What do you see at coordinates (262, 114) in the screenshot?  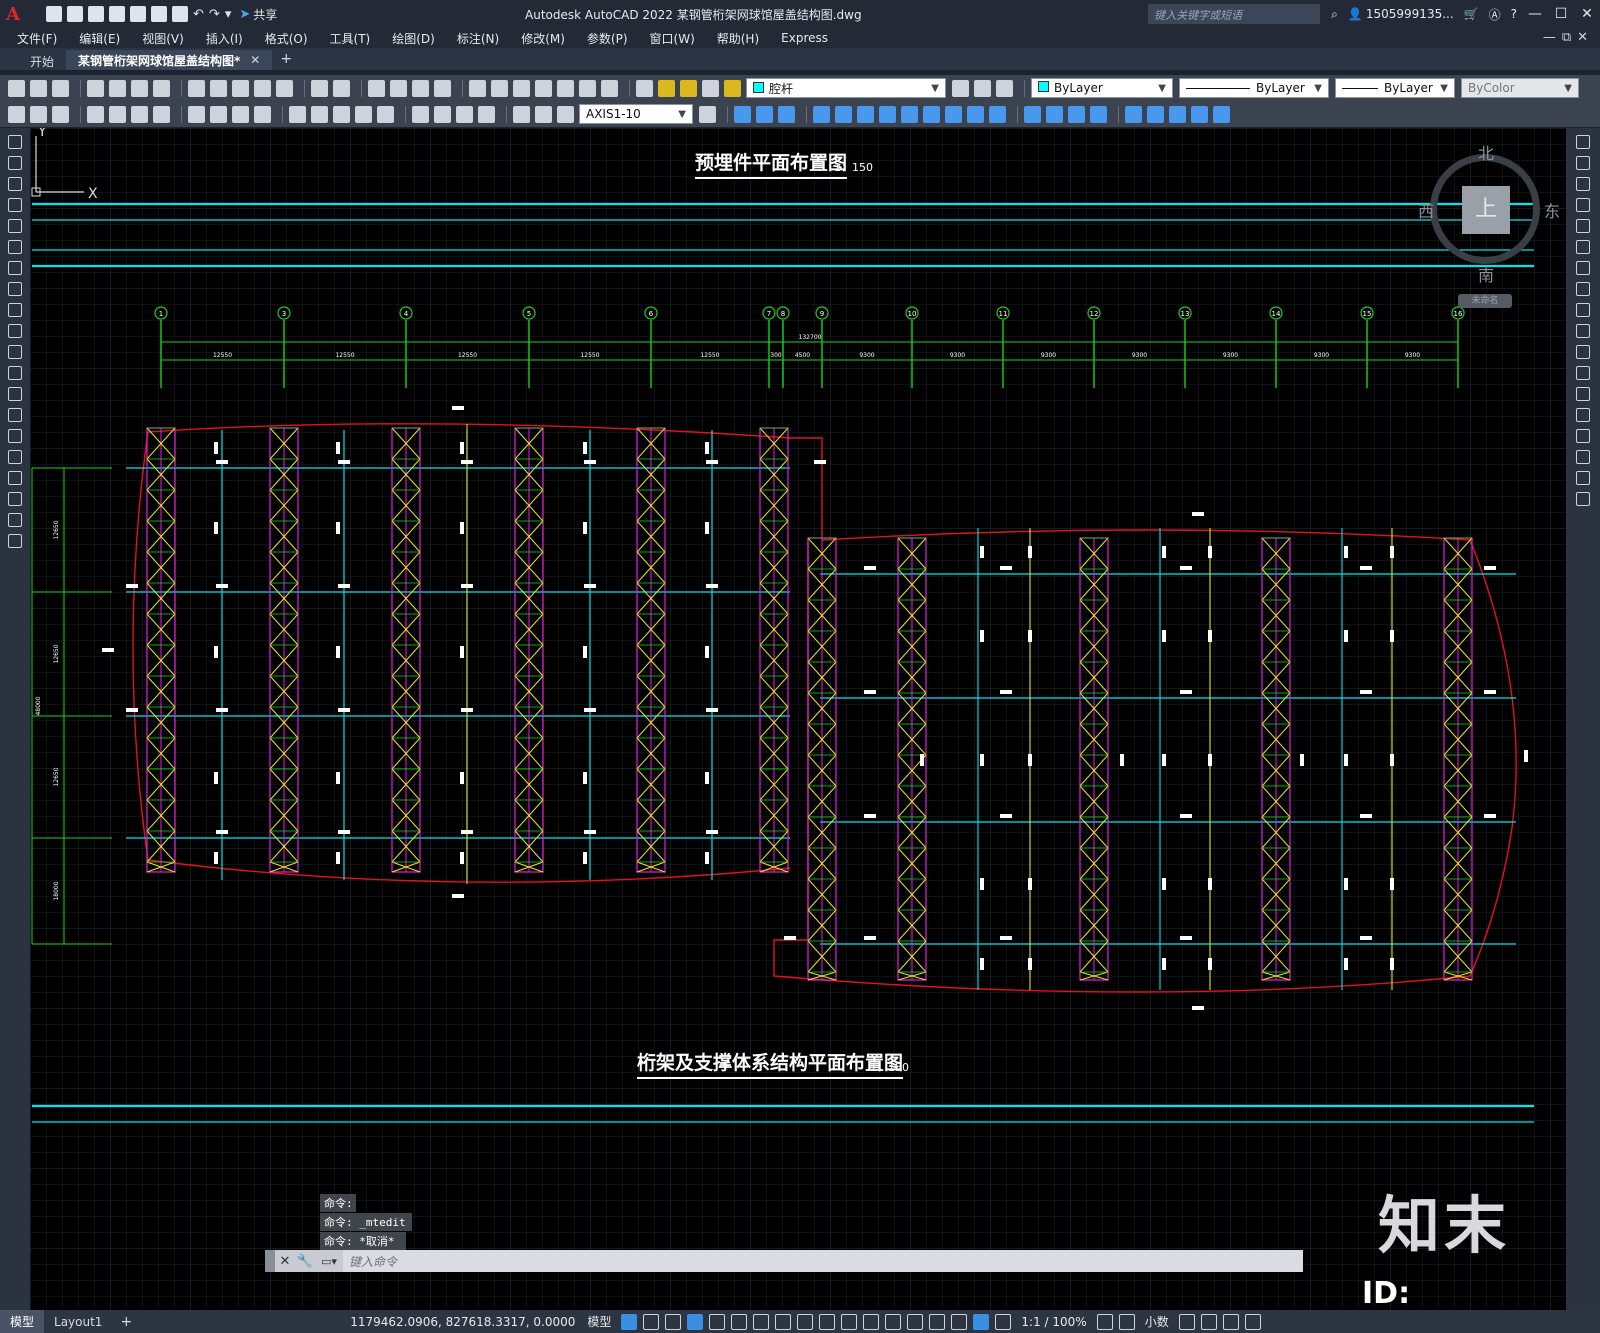 I see `angular-dim-icon` at bounding box center [262, 114].